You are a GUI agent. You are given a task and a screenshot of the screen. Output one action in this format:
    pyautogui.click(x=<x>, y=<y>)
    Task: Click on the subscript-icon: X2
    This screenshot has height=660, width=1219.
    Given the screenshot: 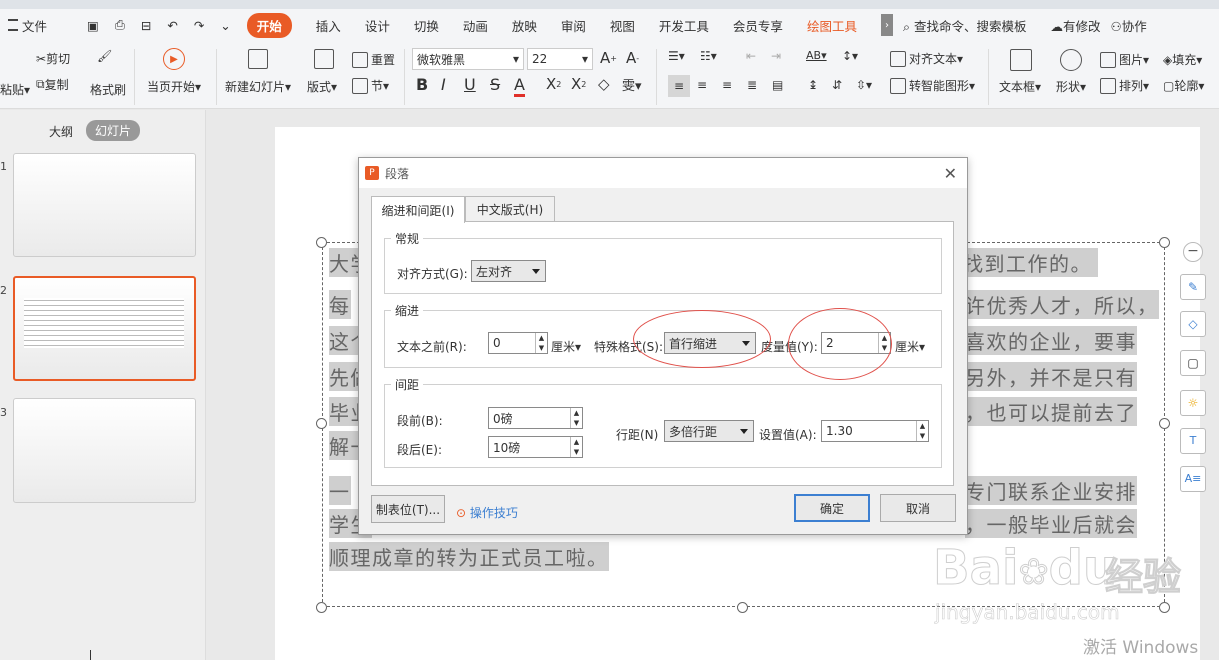 What is the action you would take?
    pyautogui.click(x=578, y=84)
    